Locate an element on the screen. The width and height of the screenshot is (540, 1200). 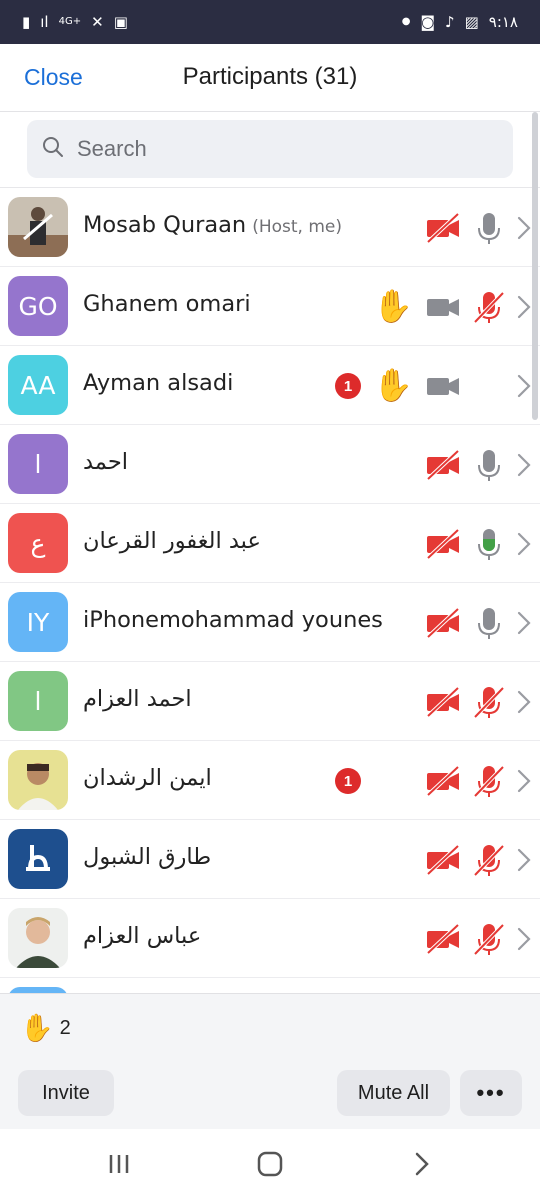
search-bar is located at coordinates (270, 149).